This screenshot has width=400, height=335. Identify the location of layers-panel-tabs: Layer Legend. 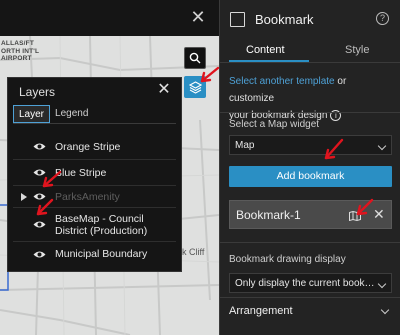
(53, 114).